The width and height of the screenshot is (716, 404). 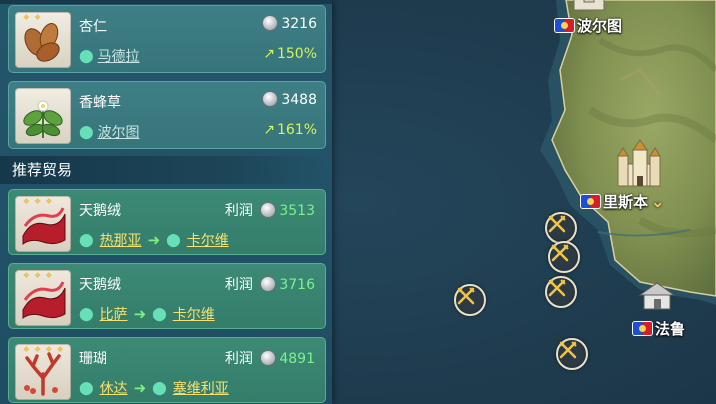 What do you see at coordinates (44, 349) in the screenshot?
I see `rarity-stars-icon: ✦ ✦ ✦ ✦` at bounding box center [44, 349].